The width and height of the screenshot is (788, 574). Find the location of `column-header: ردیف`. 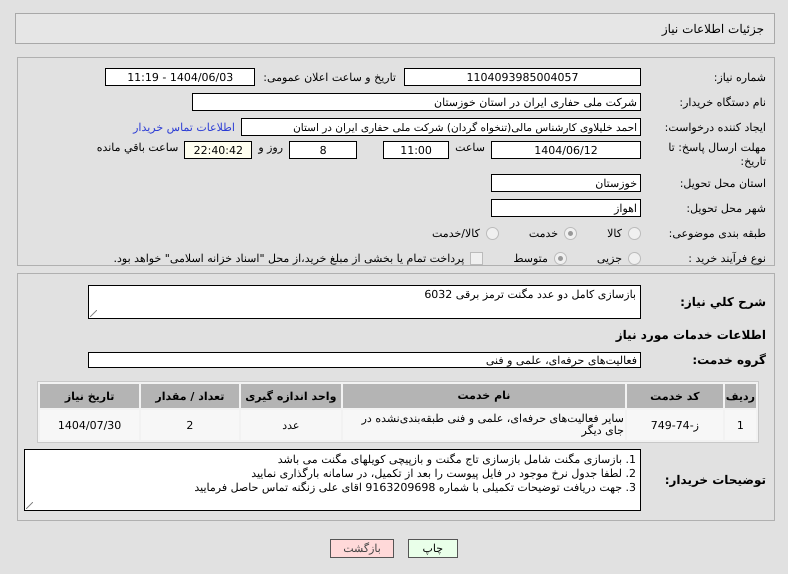

column-header: ردیف is located at coordinates (740, 396).